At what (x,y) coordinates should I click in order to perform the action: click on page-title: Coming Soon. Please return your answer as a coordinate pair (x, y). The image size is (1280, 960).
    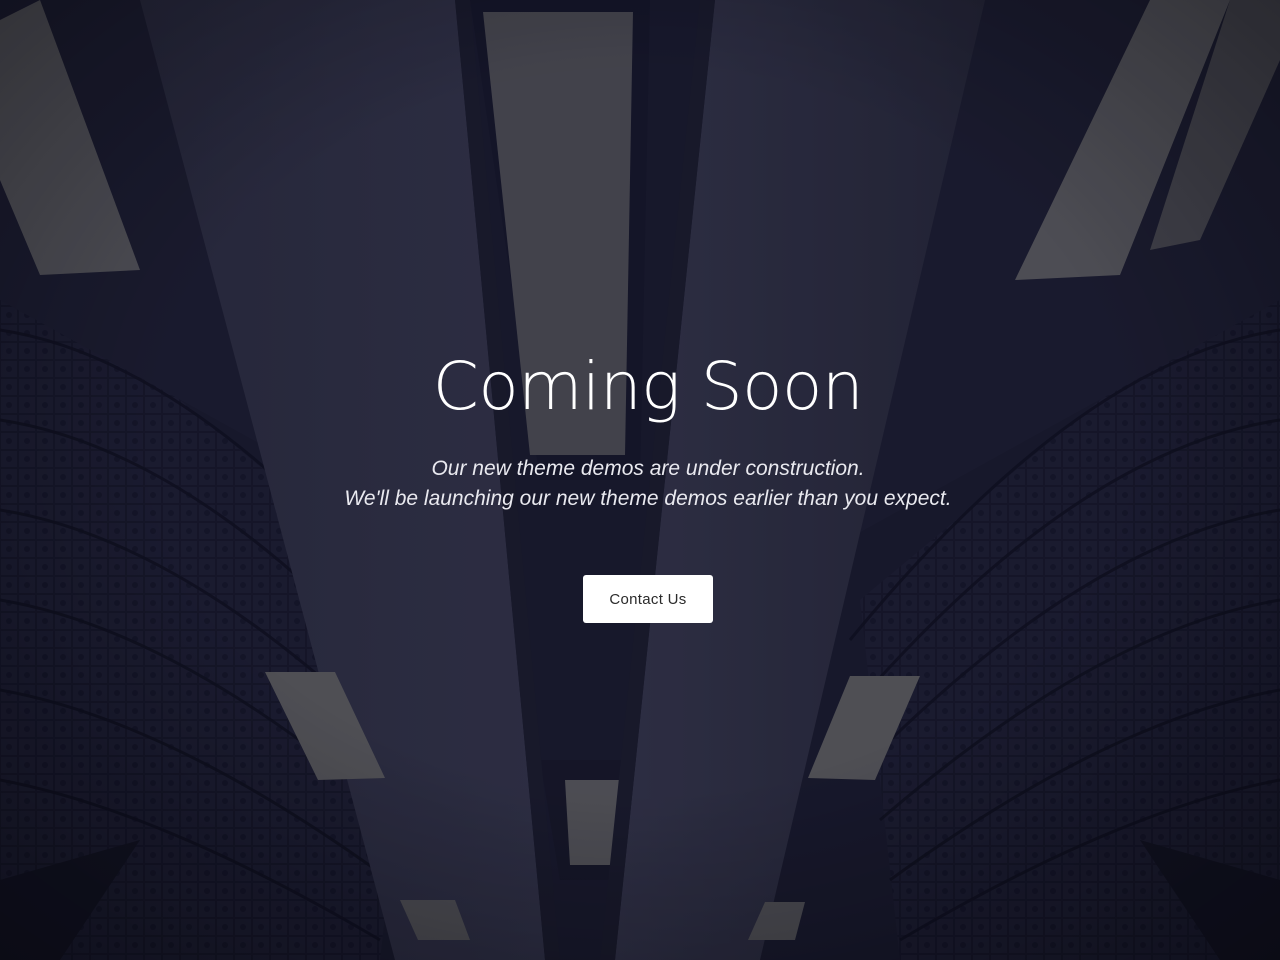
    Looking at the image, I should click on (648, 386).